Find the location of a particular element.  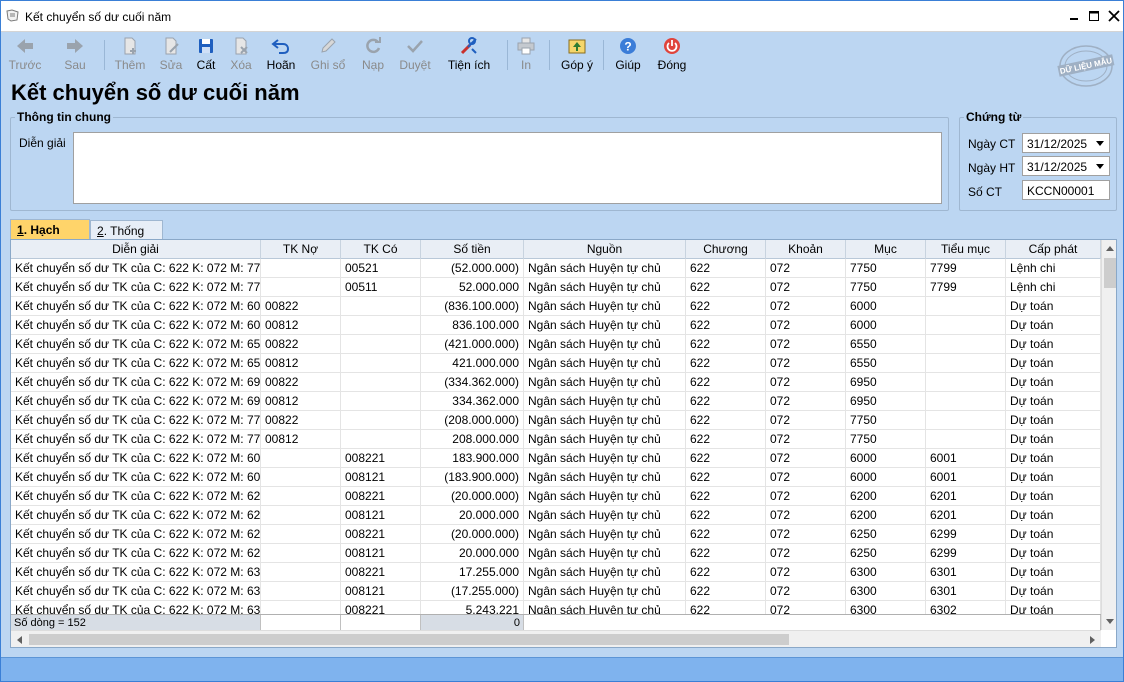

debit-account-cell: 00822 is located at coordinates (301, 420).